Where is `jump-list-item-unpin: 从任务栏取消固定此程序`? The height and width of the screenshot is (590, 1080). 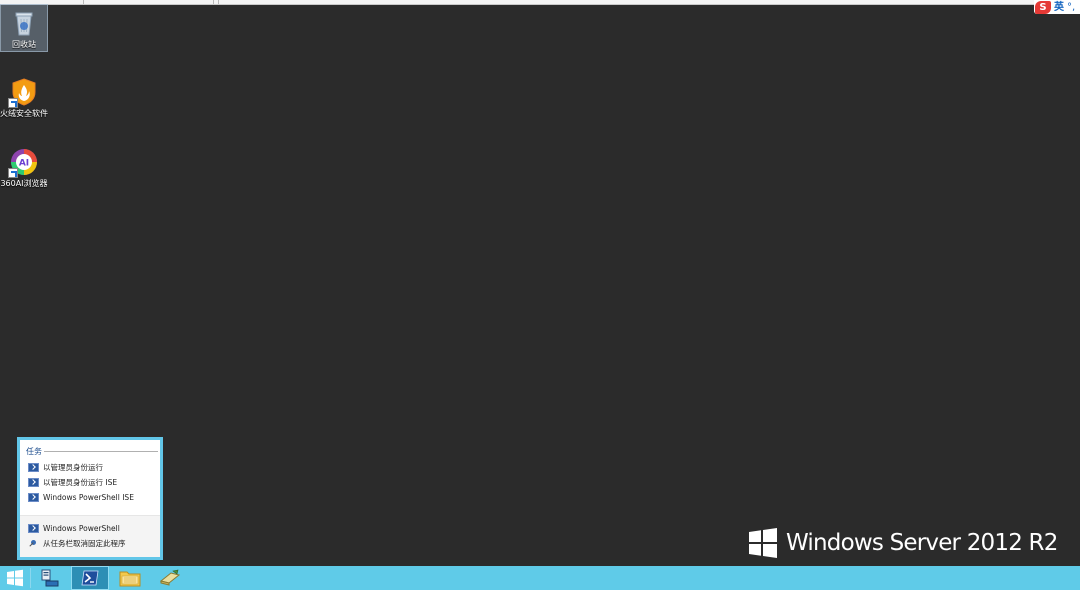 jump-list-item-unpin: 从任务栏取消固定此程序 is located at coordinates (77, 543).